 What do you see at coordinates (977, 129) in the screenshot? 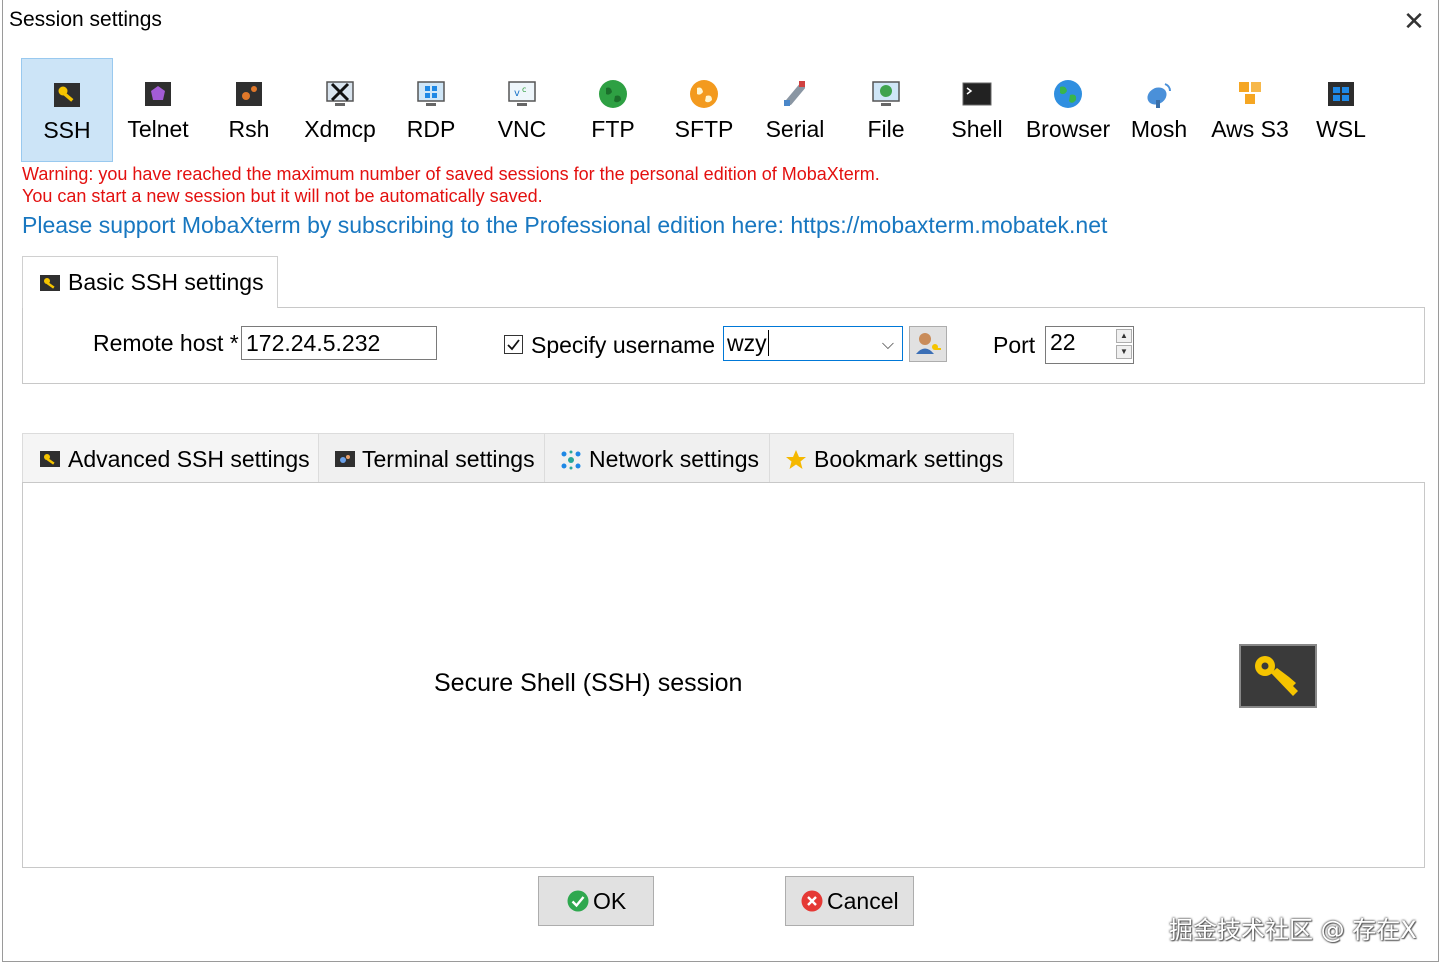
I see `session-type-label: Shell` at bounding box center [977, 129].